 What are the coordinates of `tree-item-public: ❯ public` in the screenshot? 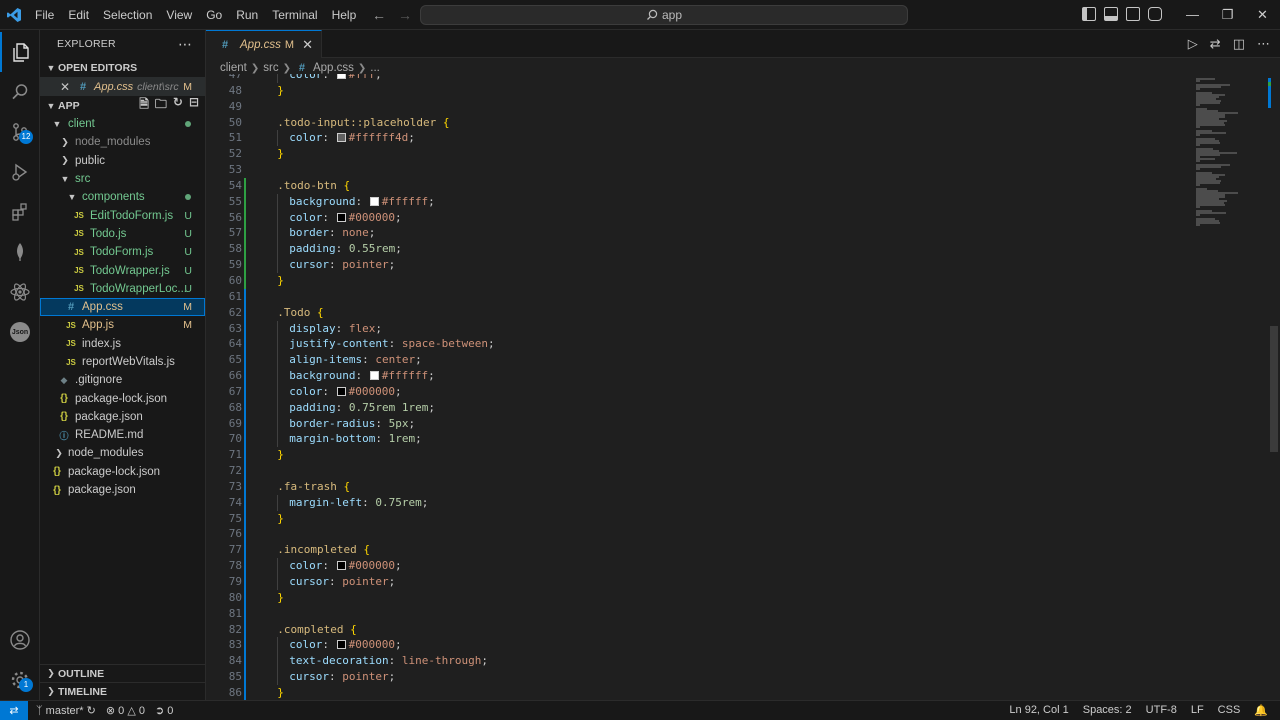 It's located at (122, 161).